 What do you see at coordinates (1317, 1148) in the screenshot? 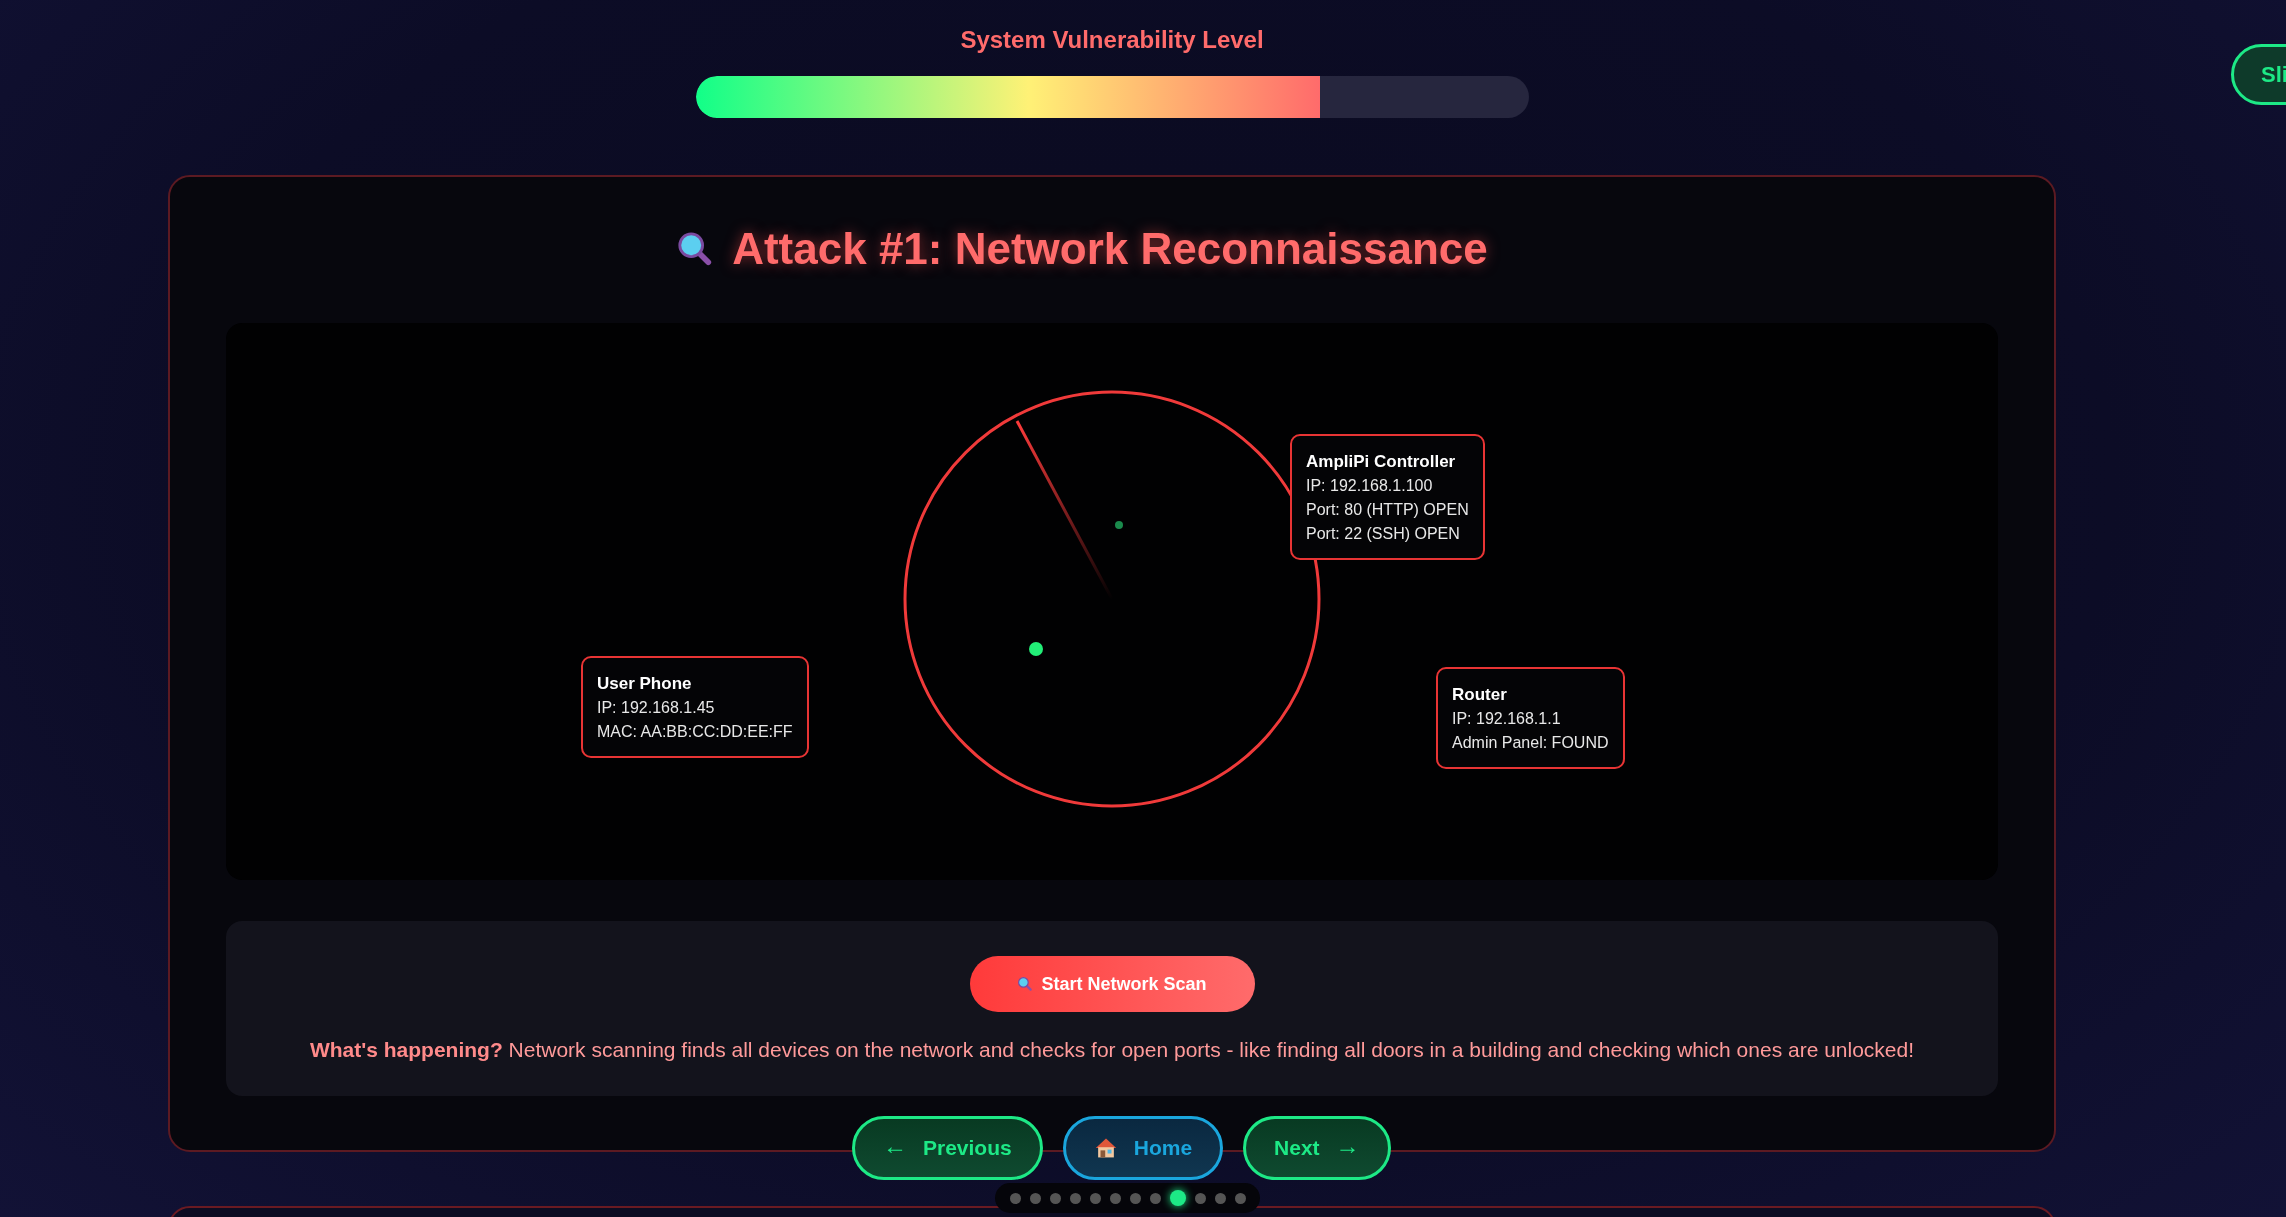
I see `next-button: Next →` at bounding box center [1317, 1148].